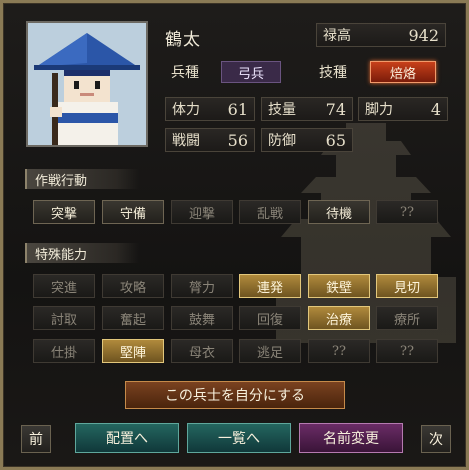 The image size is (469, 470). What do you see at coordinates (186, 110) in the screenshot?
I see `stat-label: 体力` at bounding box center [186, 110].